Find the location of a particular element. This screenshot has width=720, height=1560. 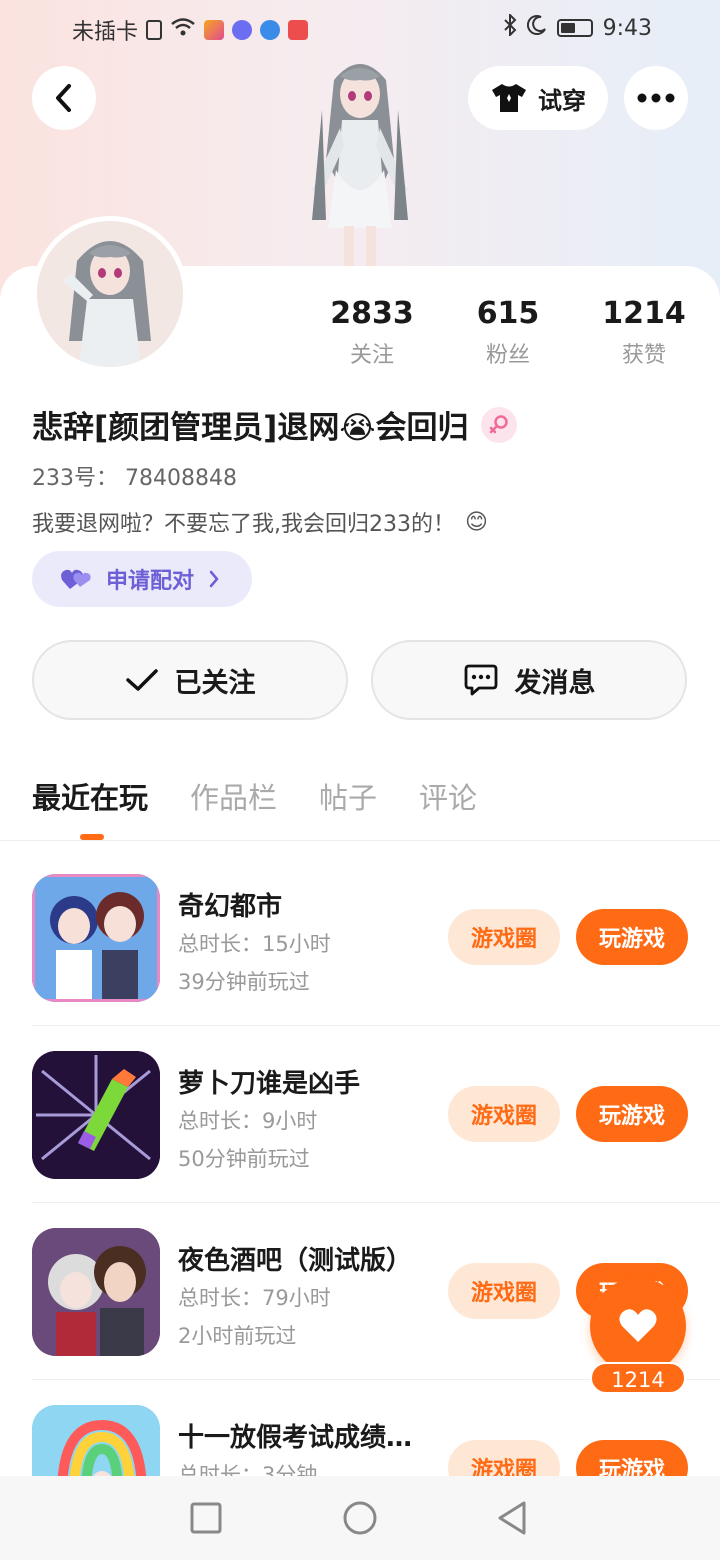

stat-likes-value: 1214 is located at coordinates (644, 313).